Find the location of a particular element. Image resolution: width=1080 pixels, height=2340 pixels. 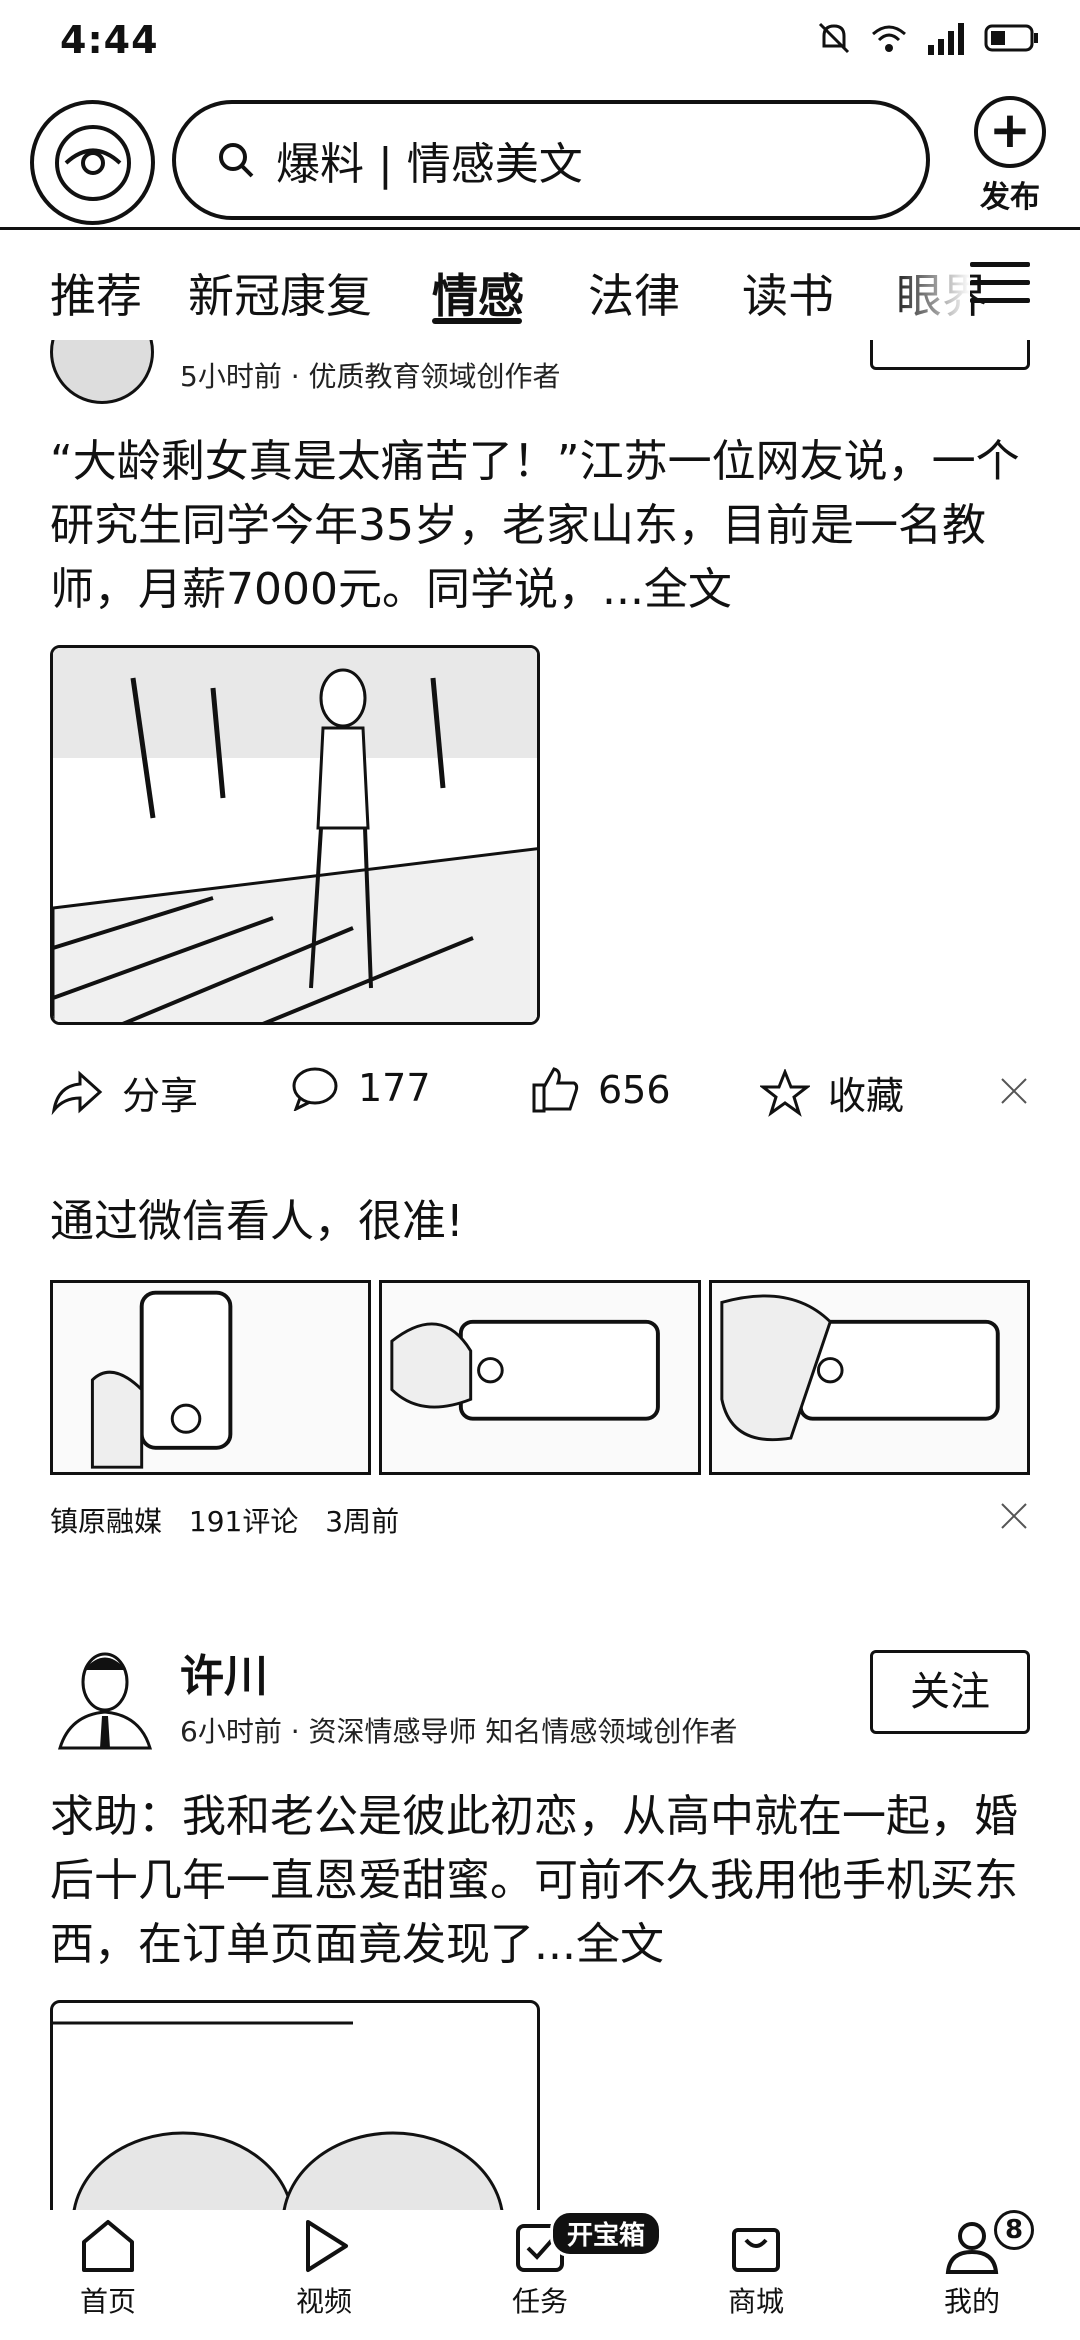

heads-photo is located at coordinates (278, 2115).